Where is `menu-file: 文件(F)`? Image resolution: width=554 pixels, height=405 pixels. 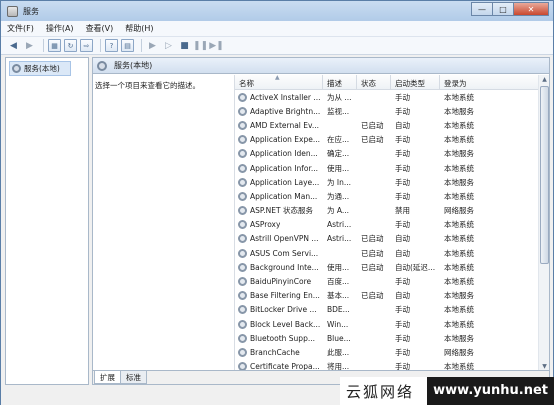 menu-file: 文件(F) is located at coordinates (20, 28).